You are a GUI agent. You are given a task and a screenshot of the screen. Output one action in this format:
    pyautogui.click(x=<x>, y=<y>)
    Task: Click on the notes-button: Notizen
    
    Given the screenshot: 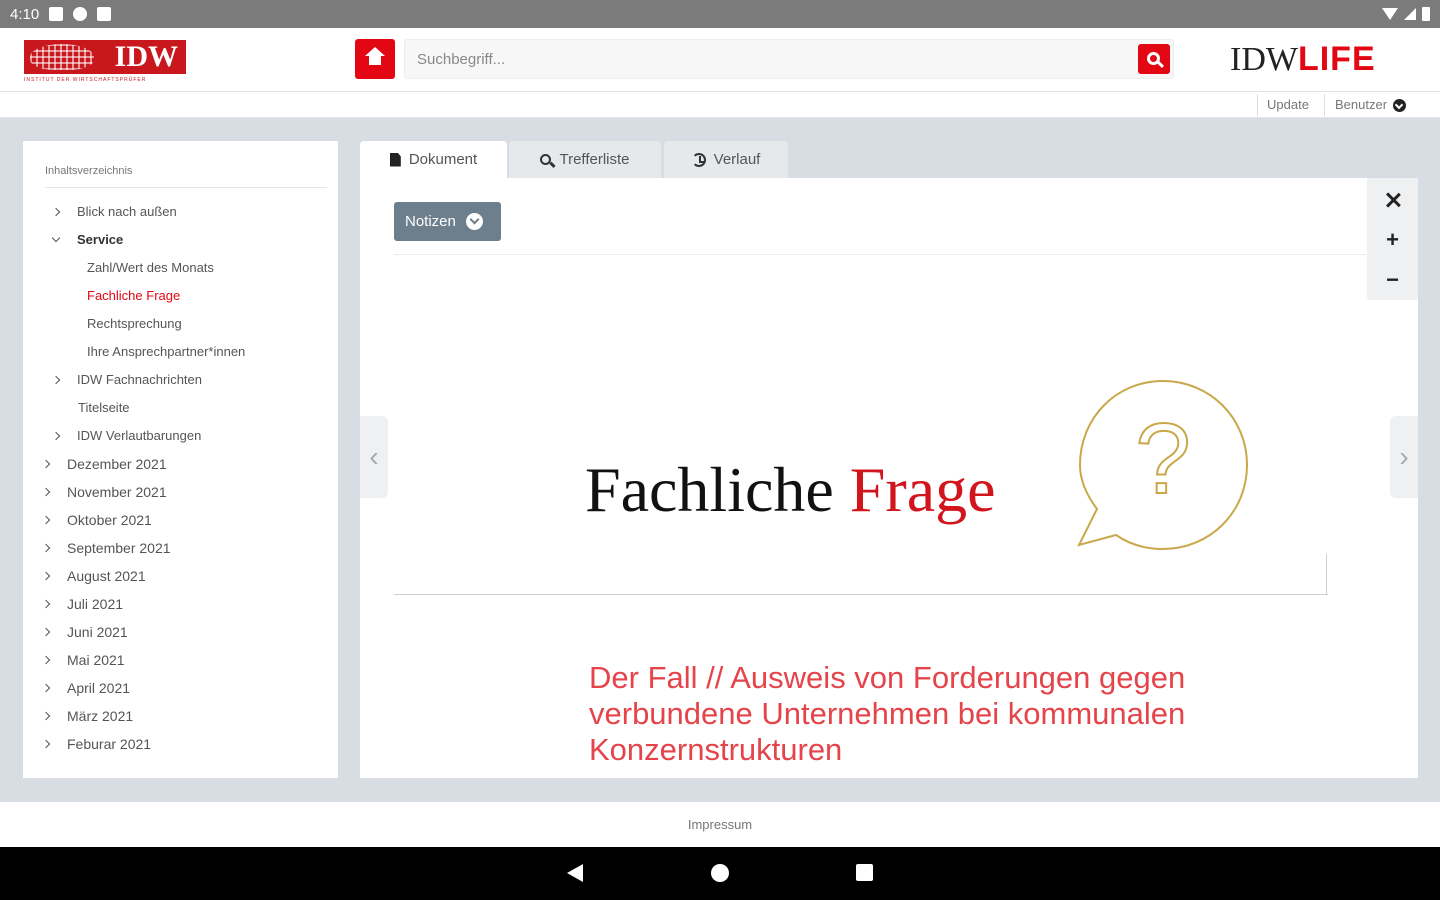 What is the action you would take?
    pyautogui.click(x=447, y=221)
    